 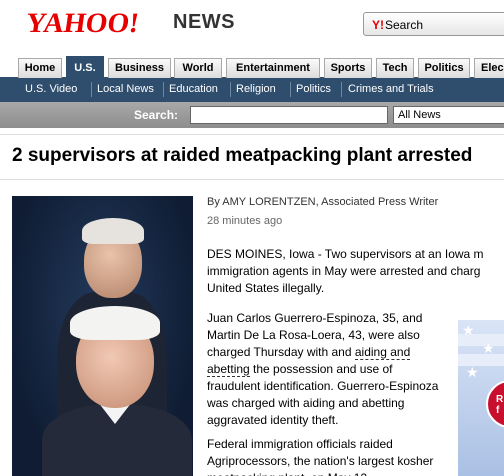 What do you see at coordinates (378, 25) in the screenshot?
I see `yahoo-y-icon: Y!` at bounding box center [378, 25].